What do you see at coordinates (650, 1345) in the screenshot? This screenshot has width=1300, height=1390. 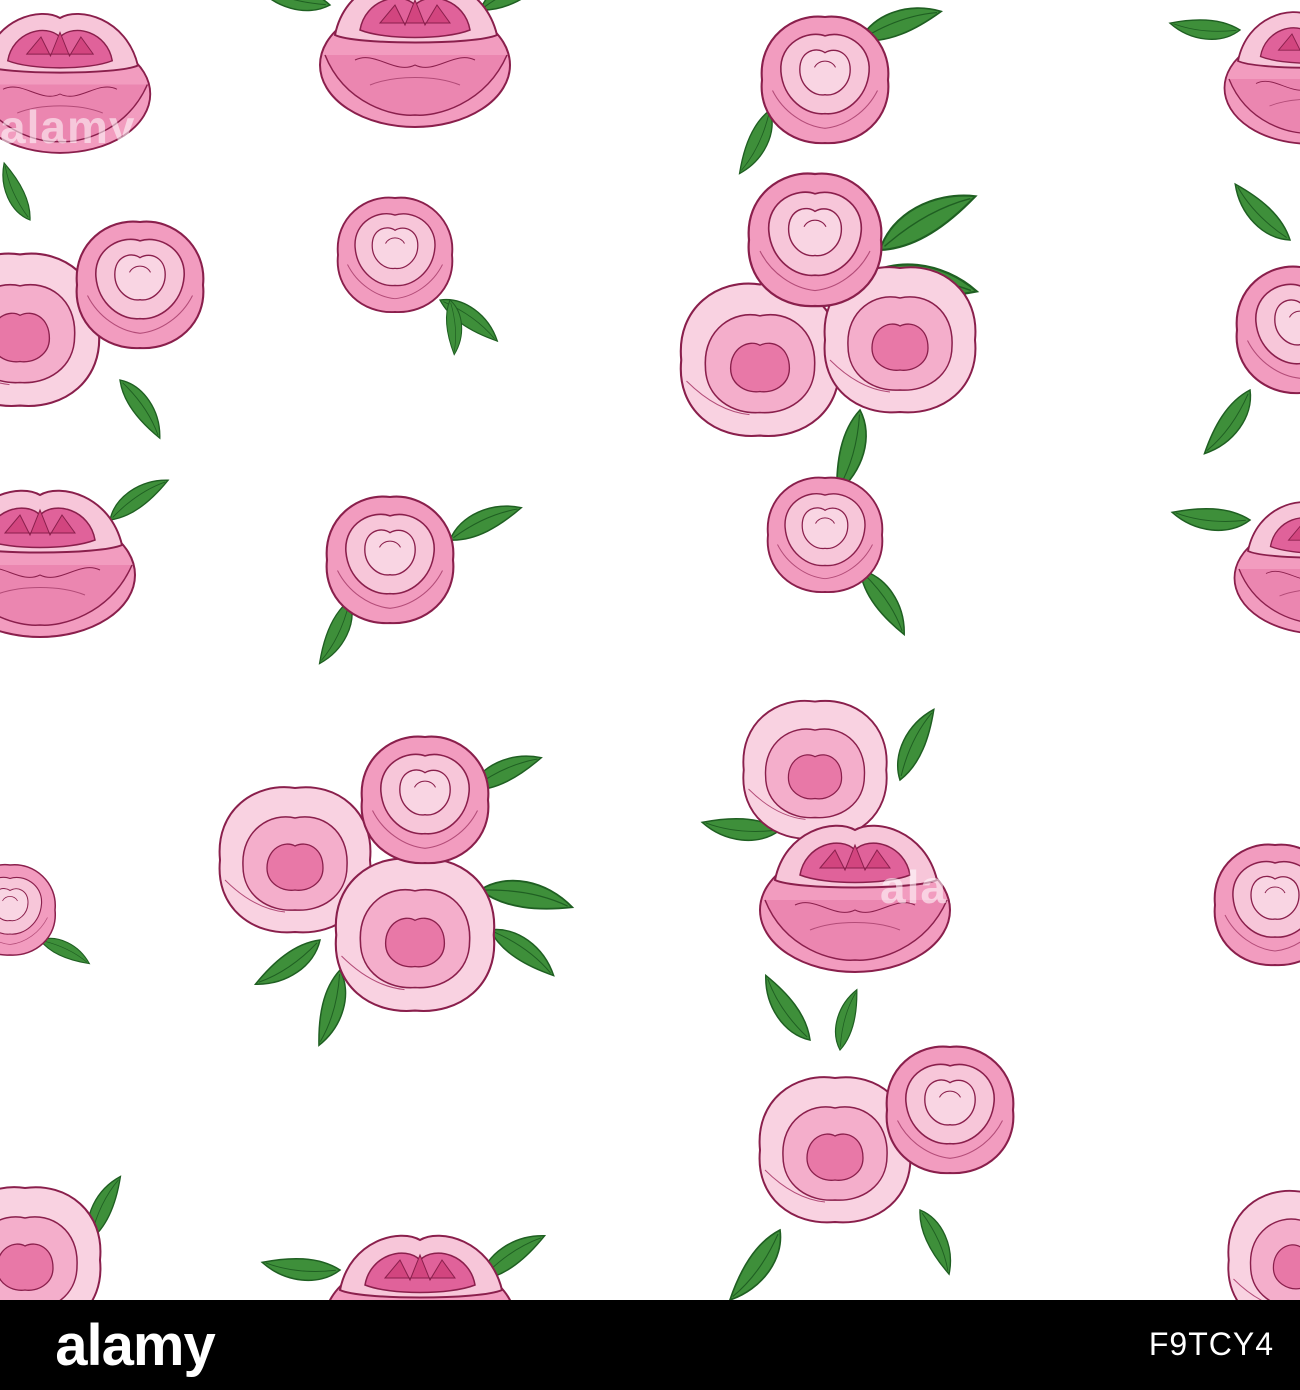 I see `footer-bar: alamy F9TCY4` at bounding box center [650, 1345].